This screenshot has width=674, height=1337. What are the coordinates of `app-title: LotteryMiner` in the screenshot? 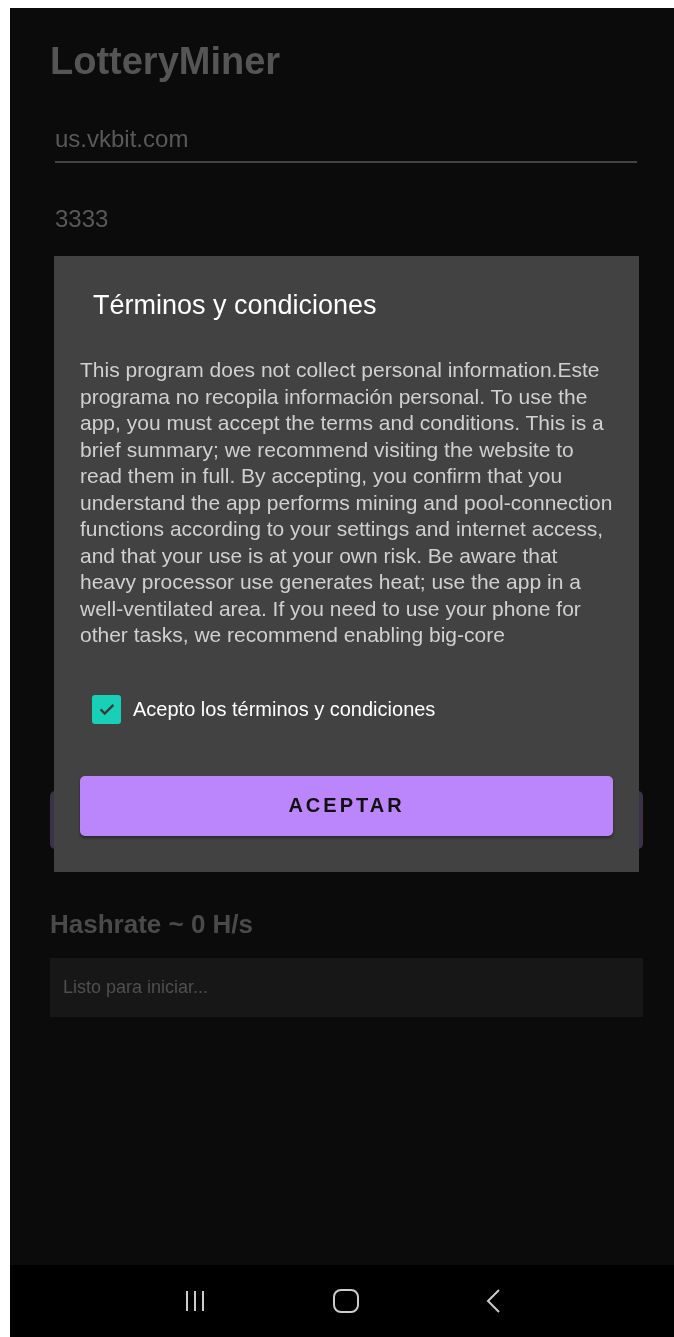 It's located at (166, 61).